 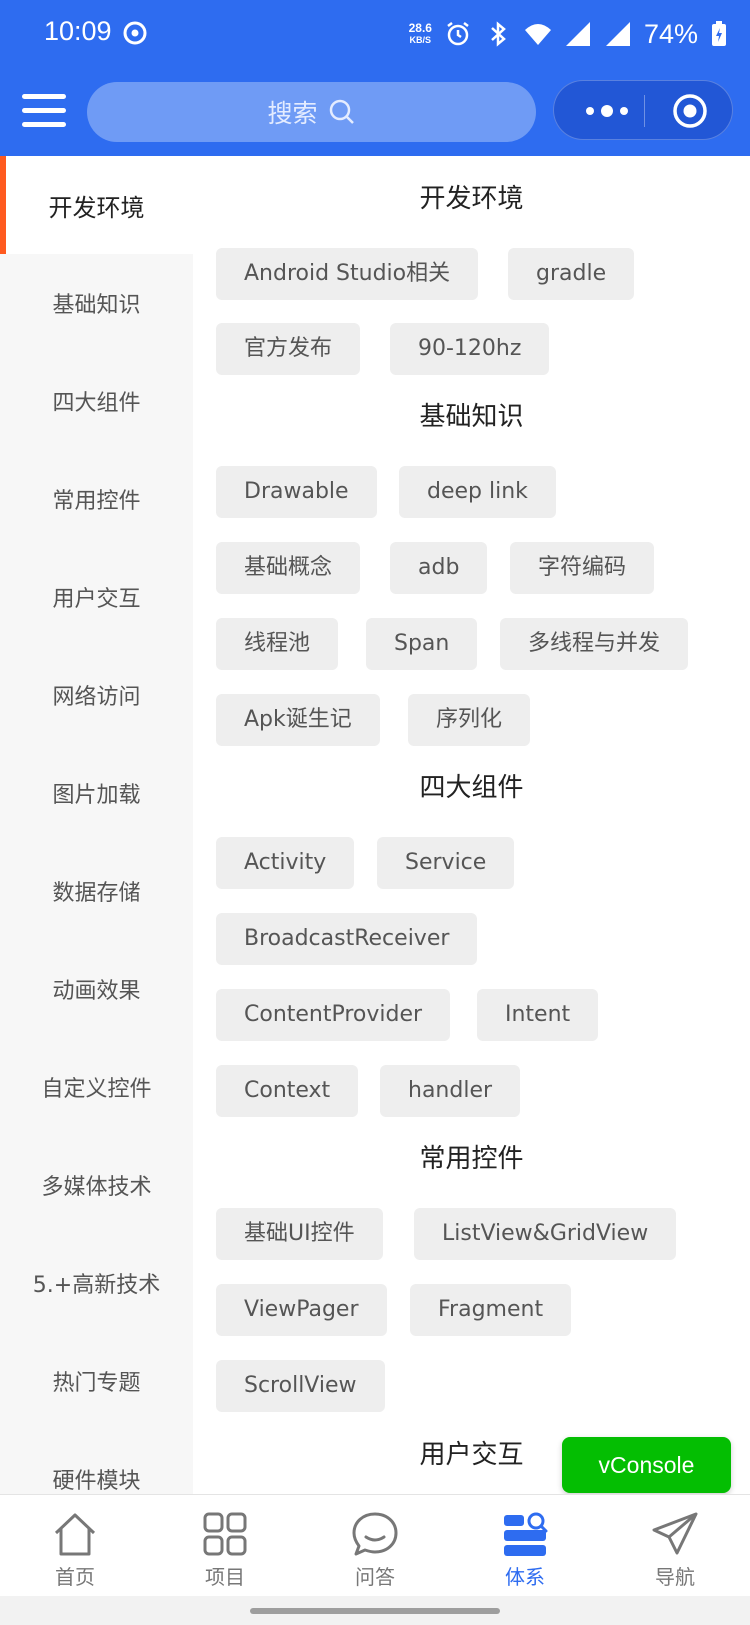 What do you see at coordinates (375, 1577) in the screenshot?
I see `tab-label: 问答` at bounding box center [375, 1577].